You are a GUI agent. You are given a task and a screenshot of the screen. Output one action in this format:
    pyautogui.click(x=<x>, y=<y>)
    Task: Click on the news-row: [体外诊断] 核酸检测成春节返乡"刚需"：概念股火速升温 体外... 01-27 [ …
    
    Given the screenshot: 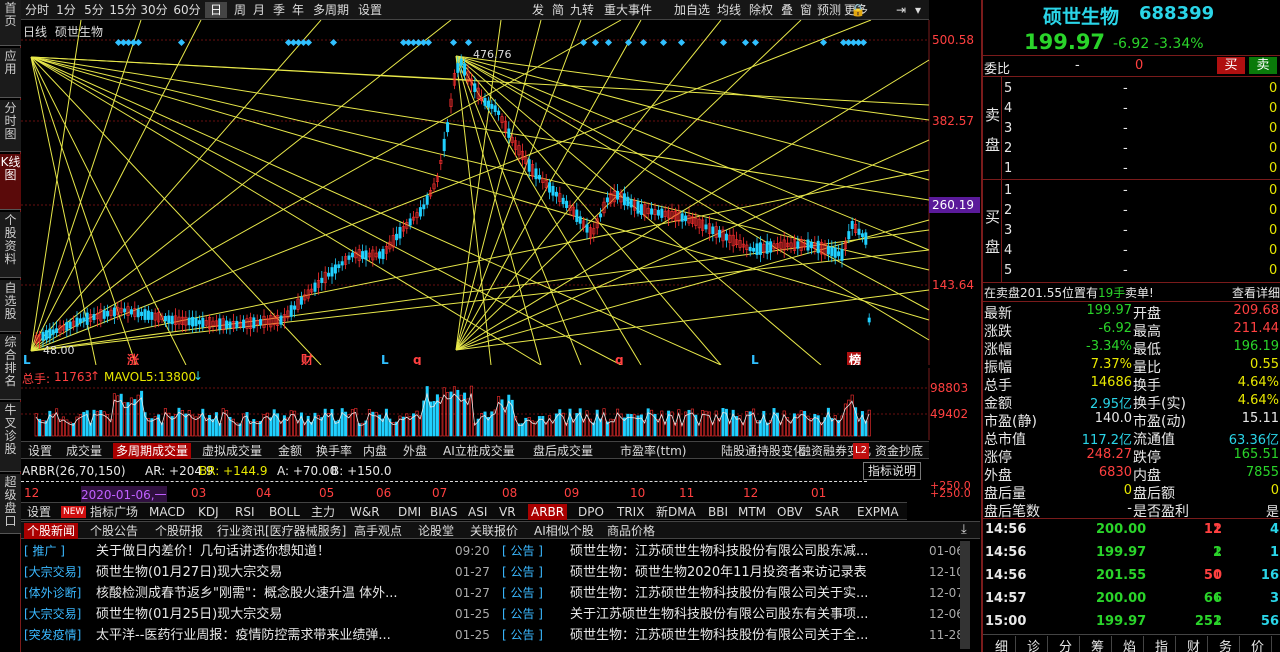 What is the action you would take?
    pyautogui.click(x=500, y=593)
    